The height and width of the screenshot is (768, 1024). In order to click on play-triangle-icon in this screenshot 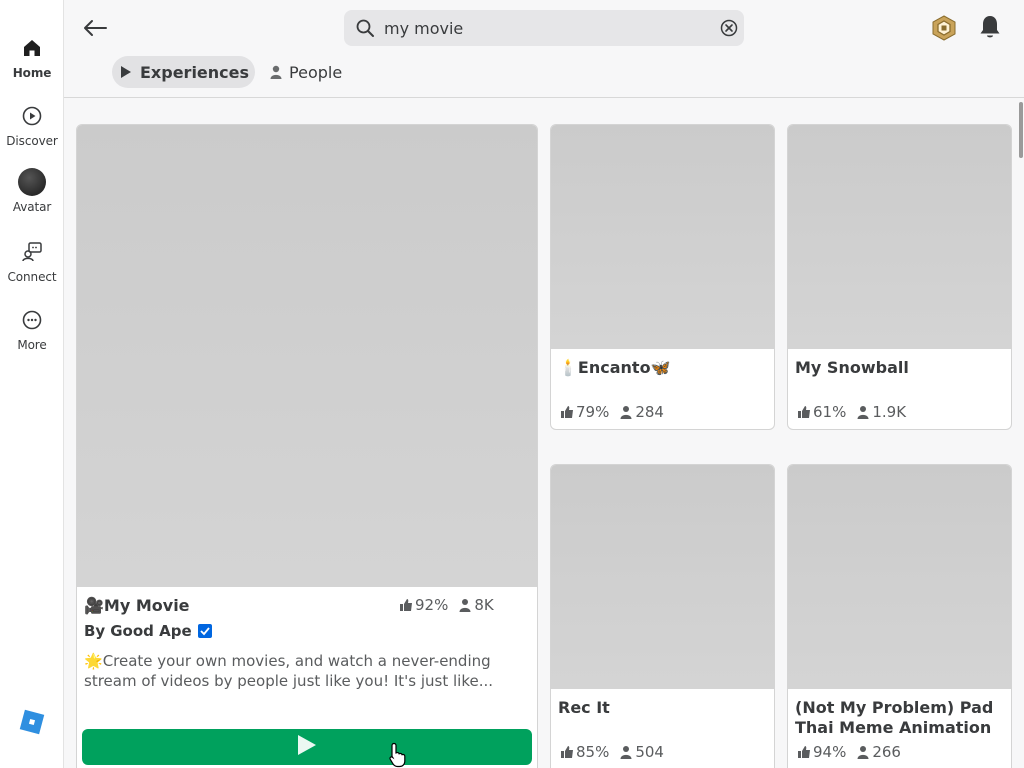, I will do `click(127, 72)`.